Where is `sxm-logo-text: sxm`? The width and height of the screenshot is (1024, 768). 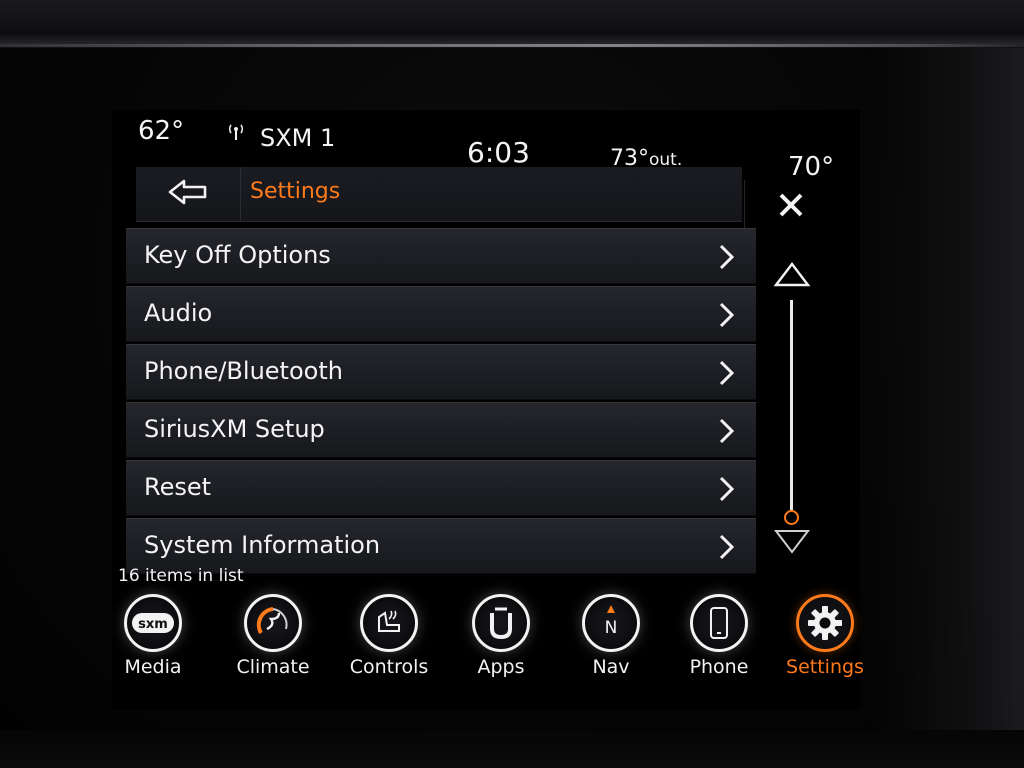
sxm-logo-text: sxm is located at coordinates (153, 624).